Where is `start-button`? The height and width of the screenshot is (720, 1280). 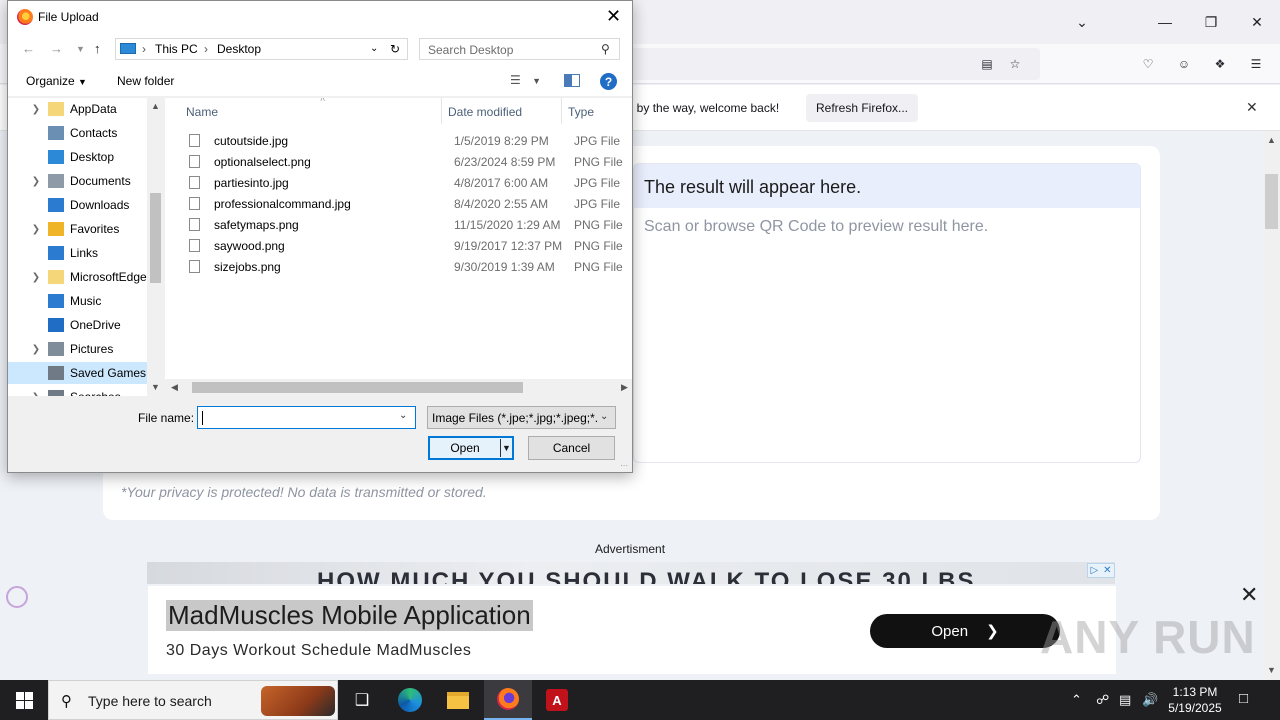
start-button is located at coordinates (24, 700).